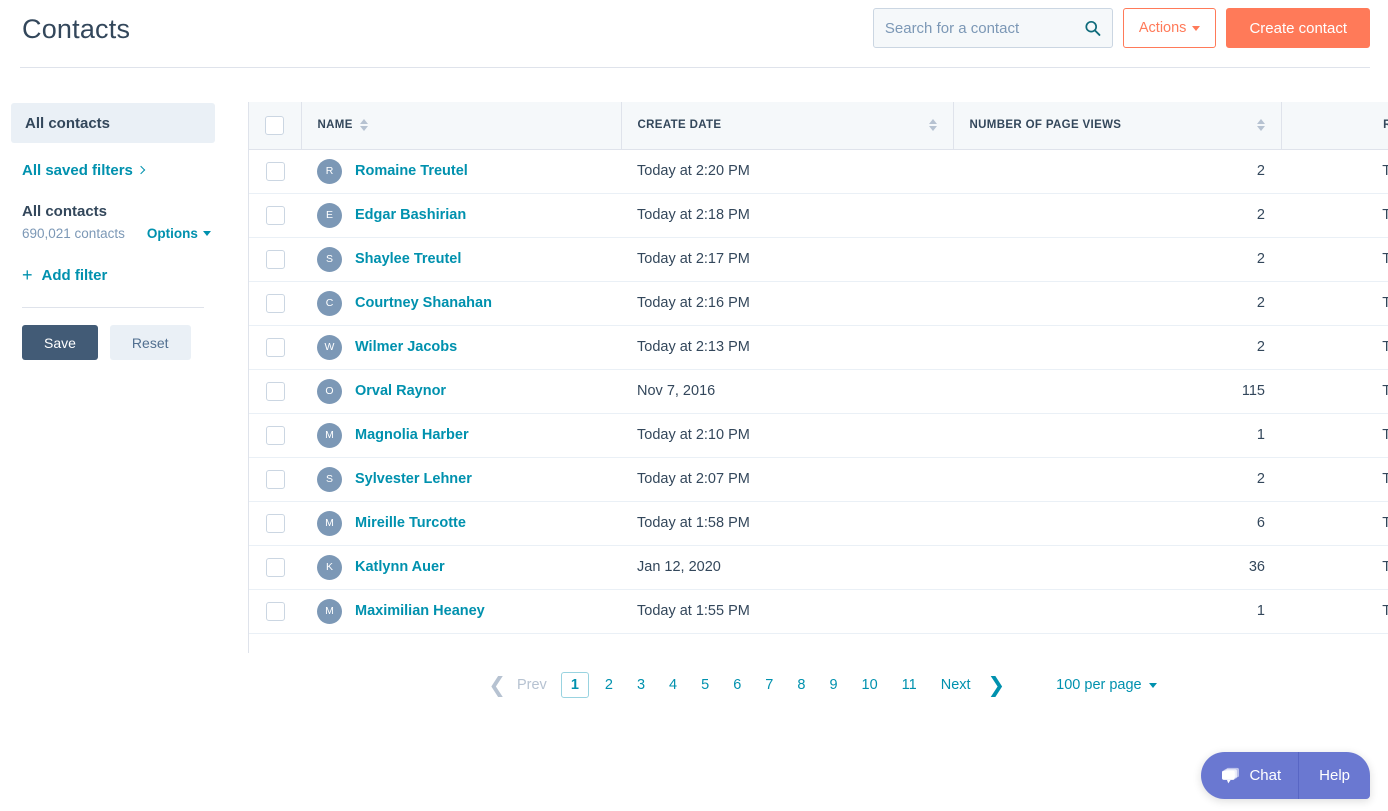 The height and width of the screenshot is (811, 1388). What do you see at coordinates (150, 342) in the screenshot?
I see `reset-button: Reset` at bounding box center [150, 342].